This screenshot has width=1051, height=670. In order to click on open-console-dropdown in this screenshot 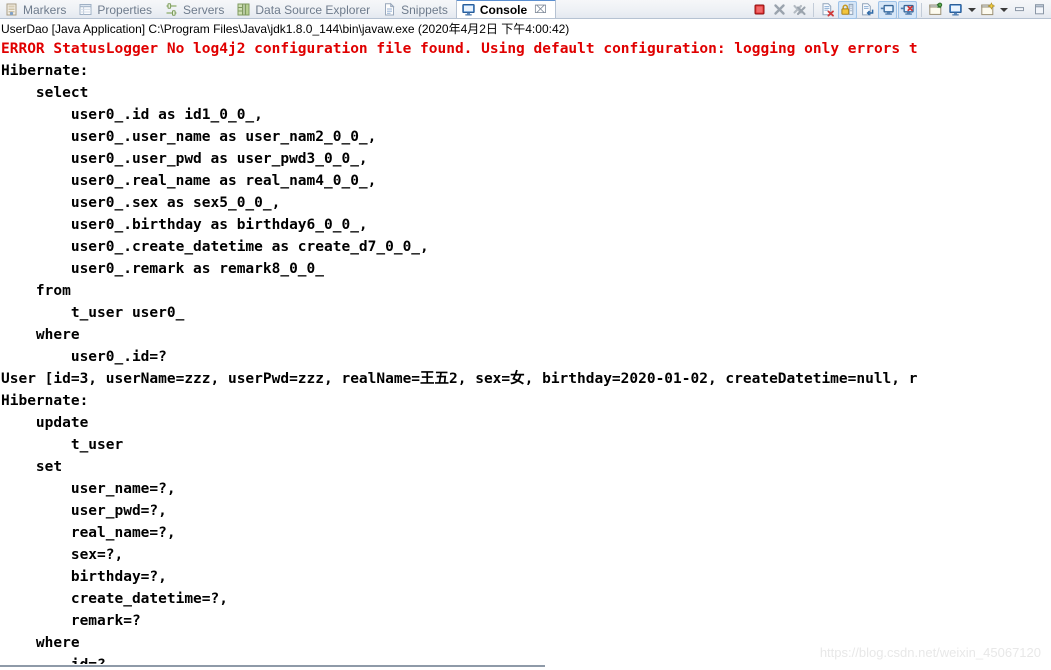, I will do `click(1003, 10)`.